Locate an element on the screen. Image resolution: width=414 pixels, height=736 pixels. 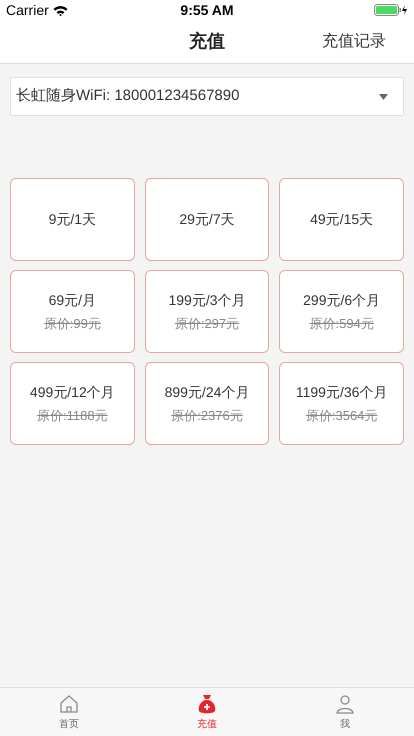
plan-price: 49元/15天 is located at coordinates (342, 219).